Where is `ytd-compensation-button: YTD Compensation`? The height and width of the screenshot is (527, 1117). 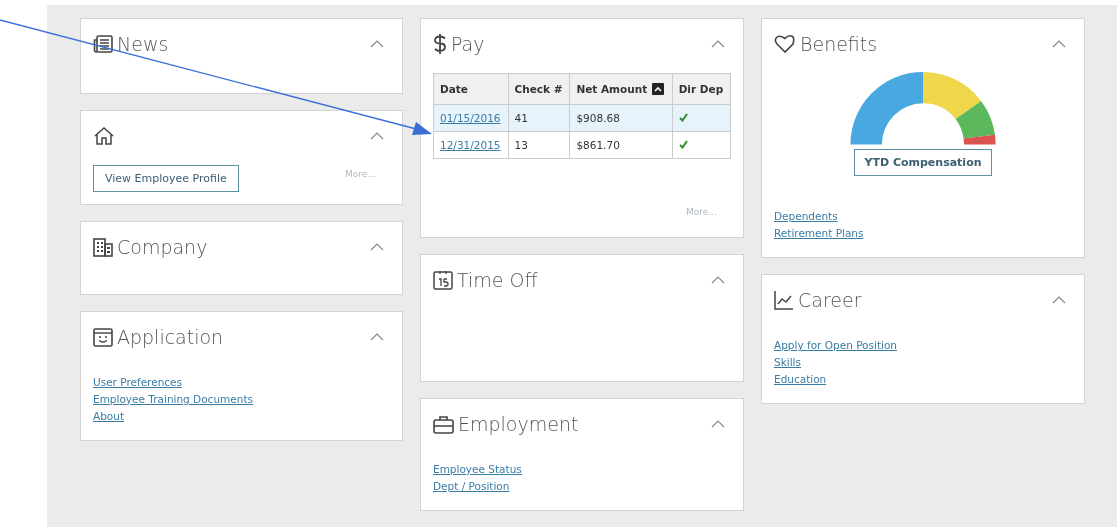
ytd-compensation-button: YTD Compensation is located at coordinates (923, 162).